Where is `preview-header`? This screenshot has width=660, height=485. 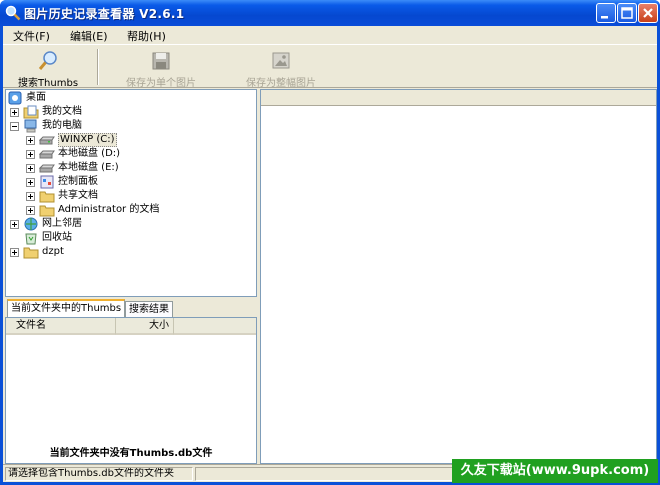 preview-header is located at coordinates (458, 98).